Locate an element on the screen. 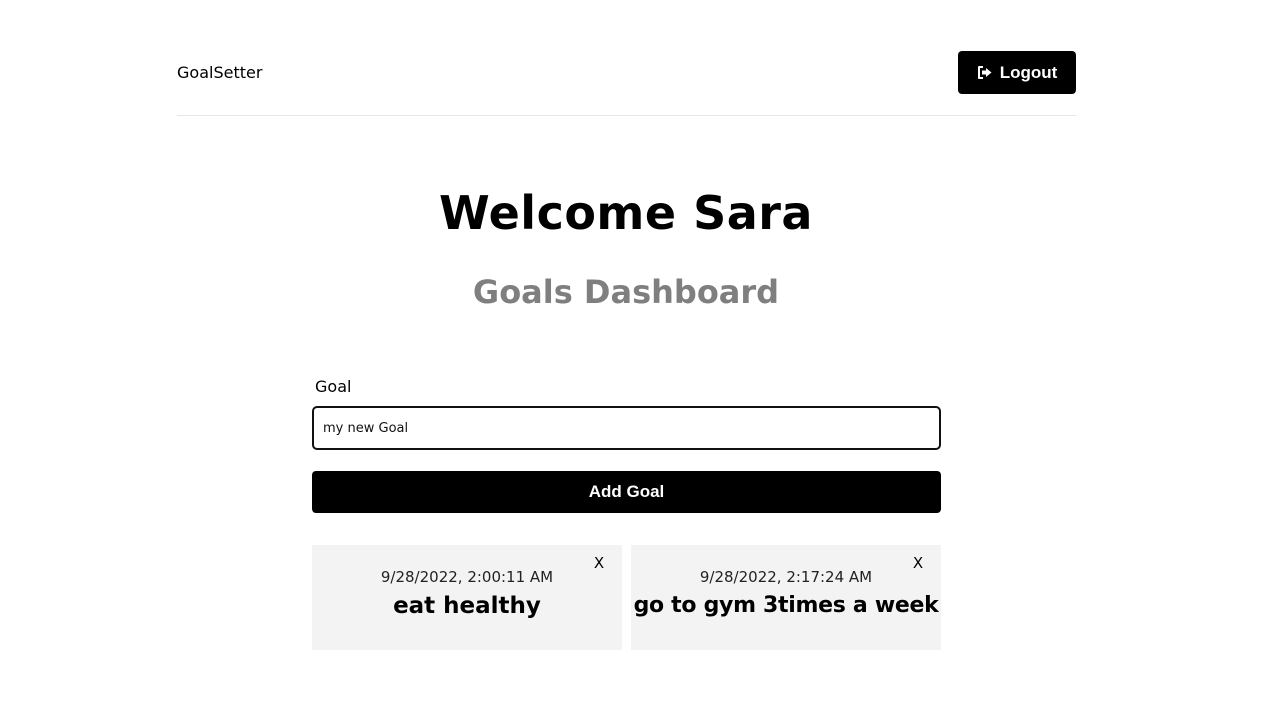 The image size is (1280, 720). app-header: GoalSetter Logout is located at coordinates (626, 83).